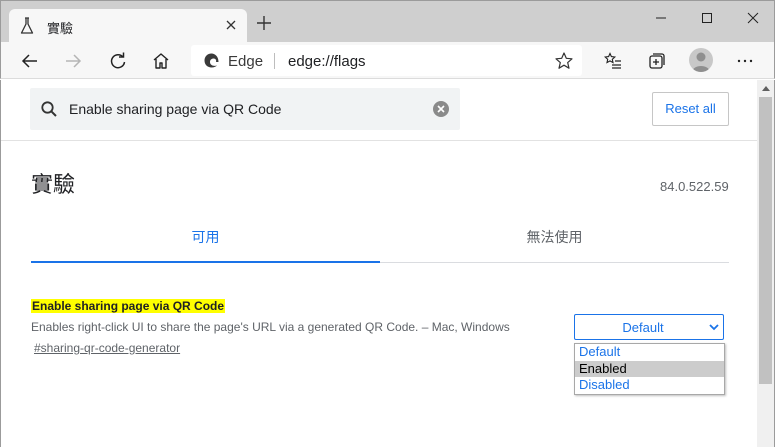 Image resolution: width=775 pixels, height=447 pixels. What do you see at coordinates (246, 61) in the screenshot?
I see `browser-name-label: Edge` at bounding box center [246, 61].